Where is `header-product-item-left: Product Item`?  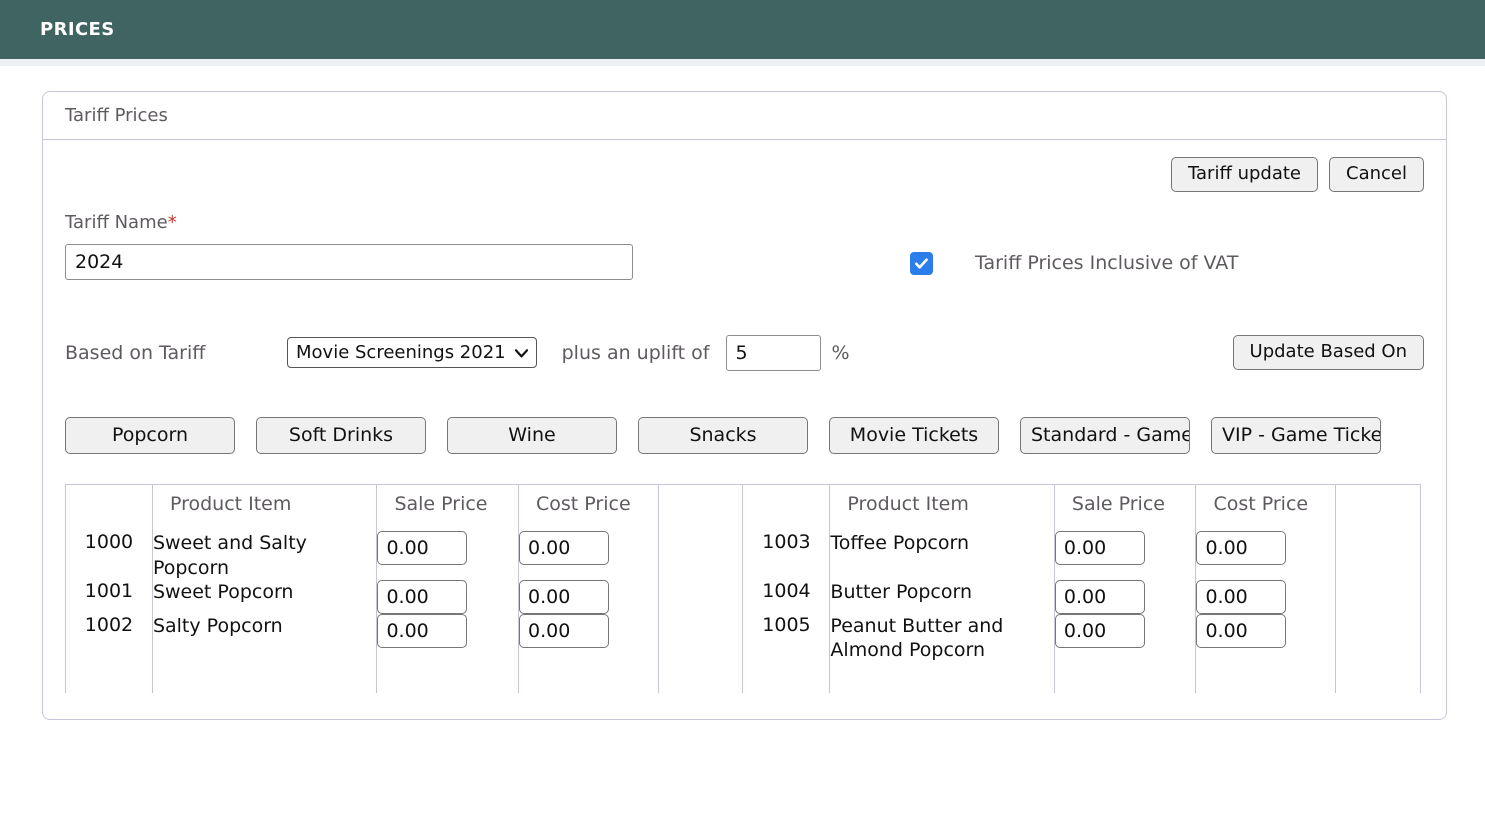
header-product-item-left: Product Item is located at coordinates (264, 508).